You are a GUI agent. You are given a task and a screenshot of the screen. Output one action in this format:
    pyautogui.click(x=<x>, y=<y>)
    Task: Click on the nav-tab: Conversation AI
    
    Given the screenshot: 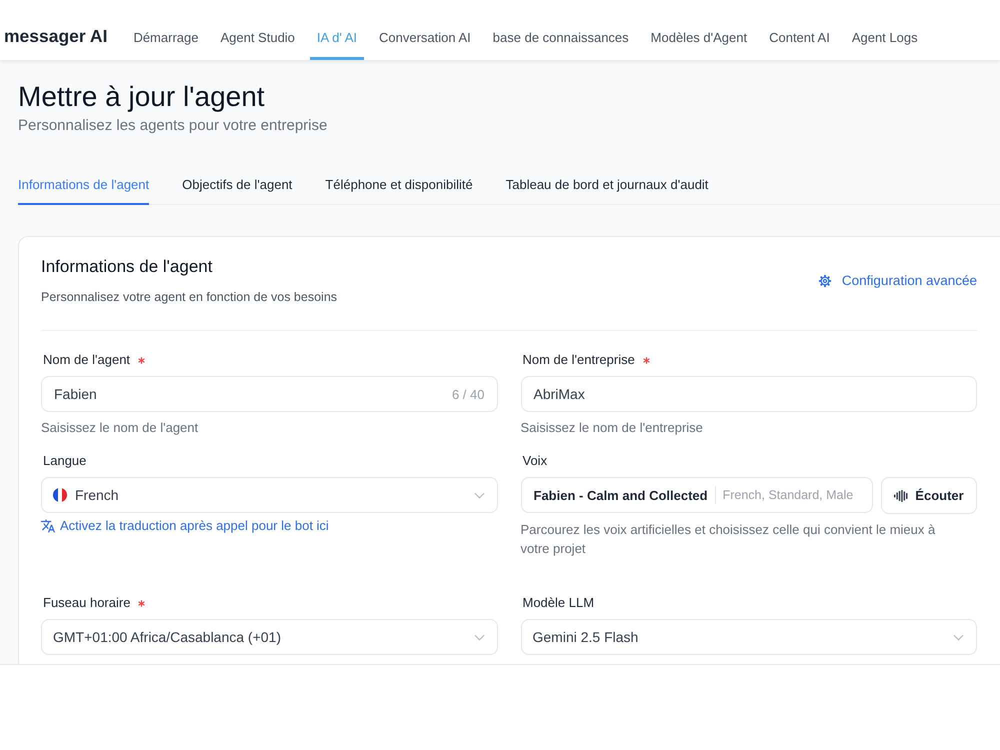 What is the action you would take?
    pyautogui.click(x=425, y=30)
    